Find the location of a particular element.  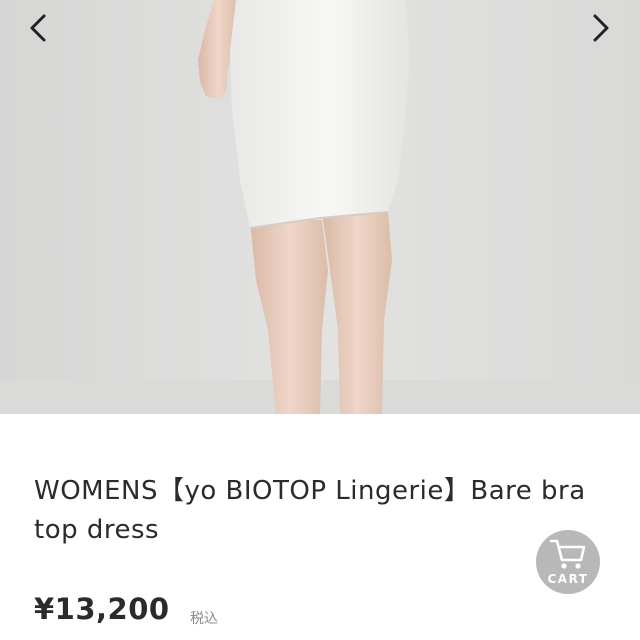

cart-icon is located at coordinates (567, 554).